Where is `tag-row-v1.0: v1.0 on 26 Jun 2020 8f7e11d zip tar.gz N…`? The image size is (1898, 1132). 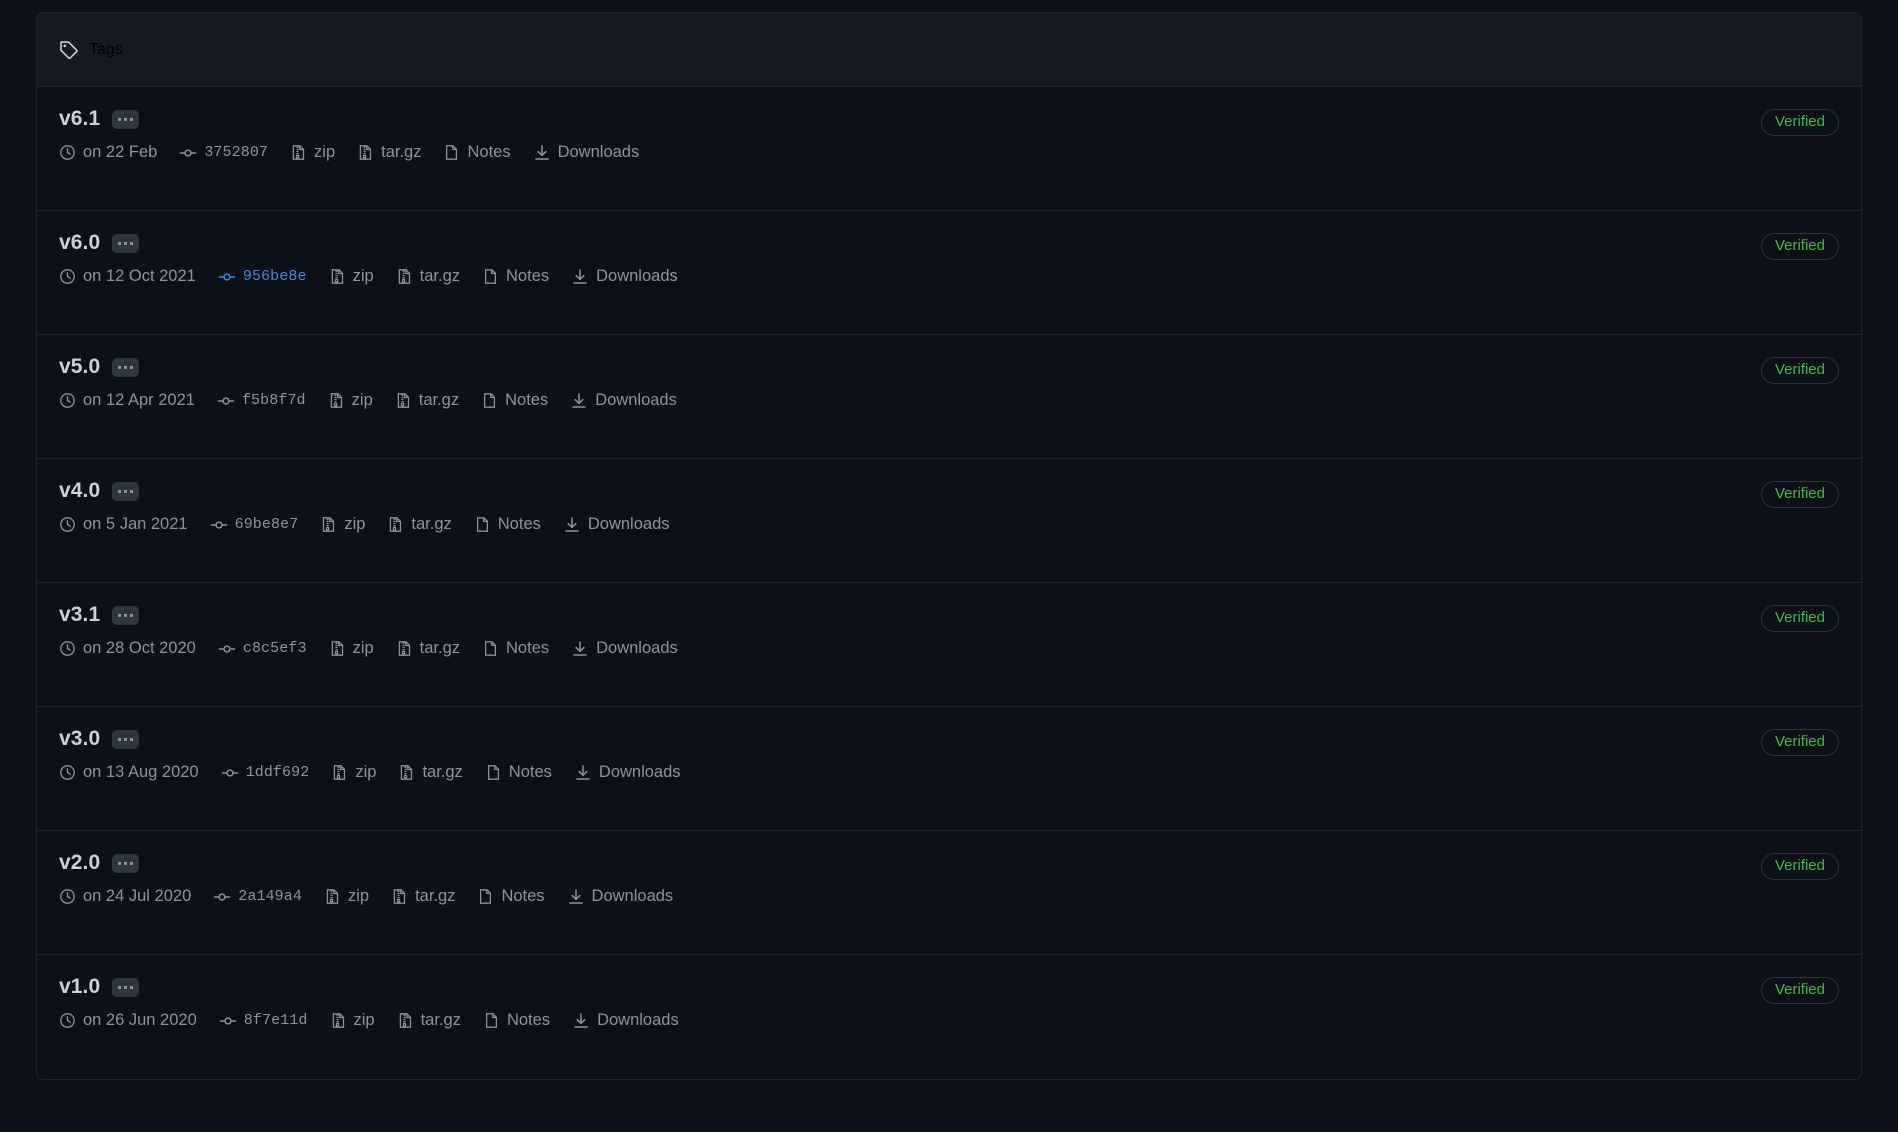 tag-row-v1.0: v1.0 on 26 Jun 2020 8f7e11d zip tar.gz N… is located at coordinates (949, 1017).